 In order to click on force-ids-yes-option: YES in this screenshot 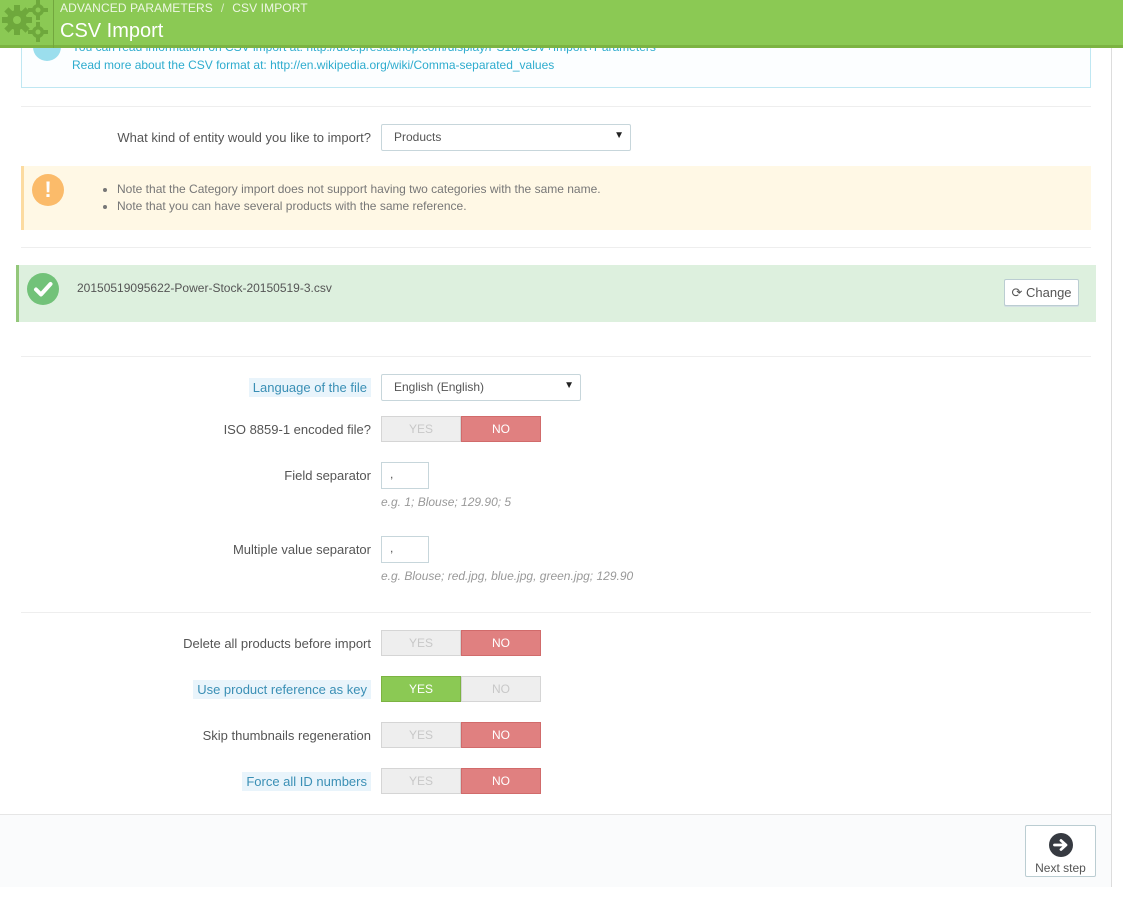, I will do `click(421, 781)`.